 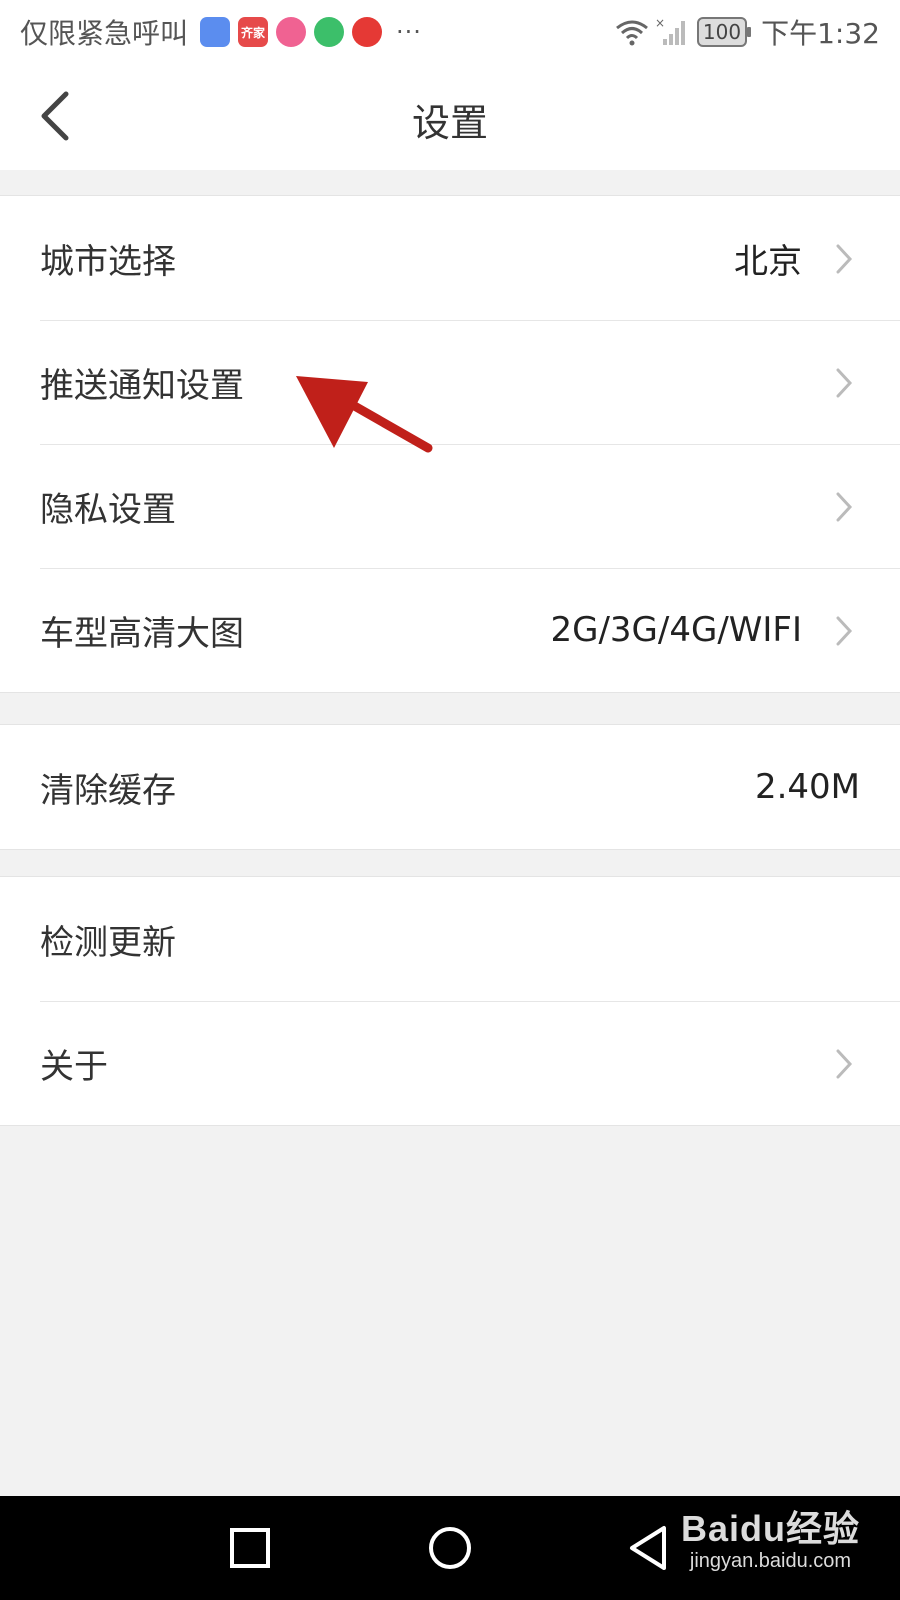 I want to click on status-time: 下午1:32, so click(x=820, y=33).